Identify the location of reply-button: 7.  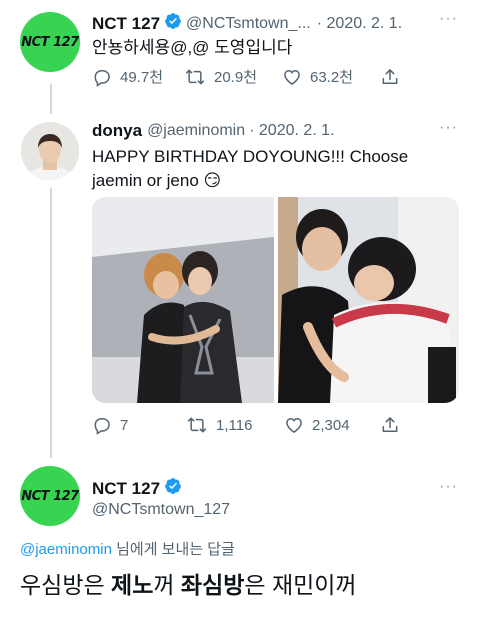
(139, 425).